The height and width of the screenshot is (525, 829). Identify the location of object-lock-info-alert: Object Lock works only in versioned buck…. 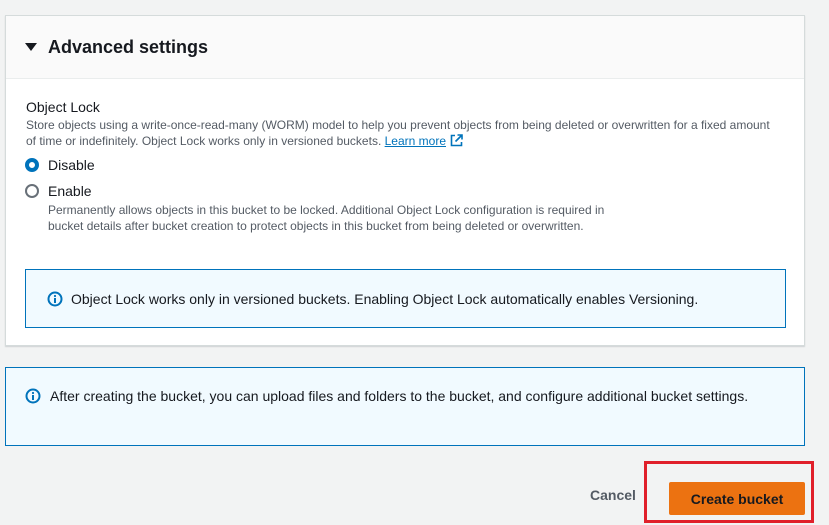
(405, 298).